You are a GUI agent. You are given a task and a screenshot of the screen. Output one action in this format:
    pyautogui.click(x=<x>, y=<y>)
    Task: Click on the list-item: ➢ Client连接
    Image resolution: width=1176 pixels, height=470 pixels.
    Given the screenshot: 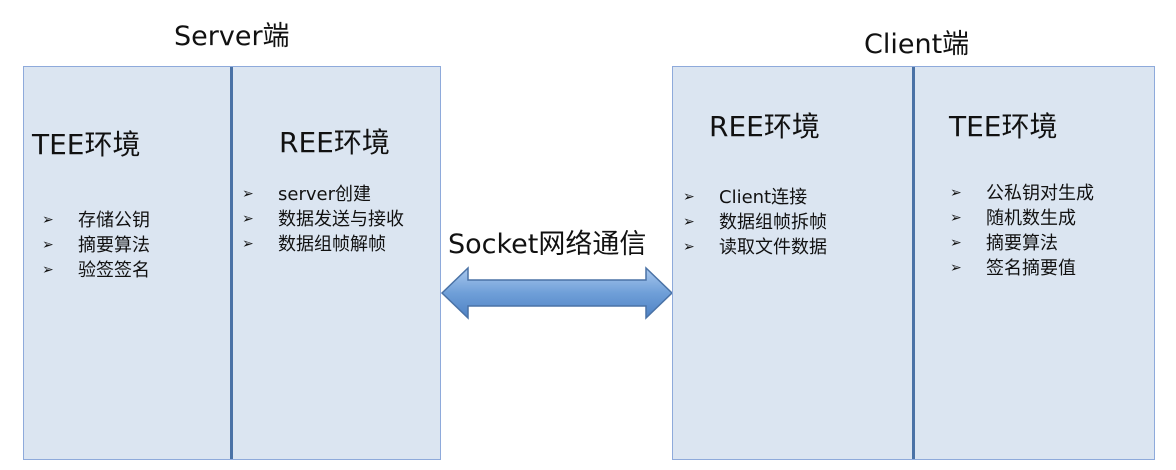 What is the action you would take?
    pyautogui.click(x=745, y=197)
    